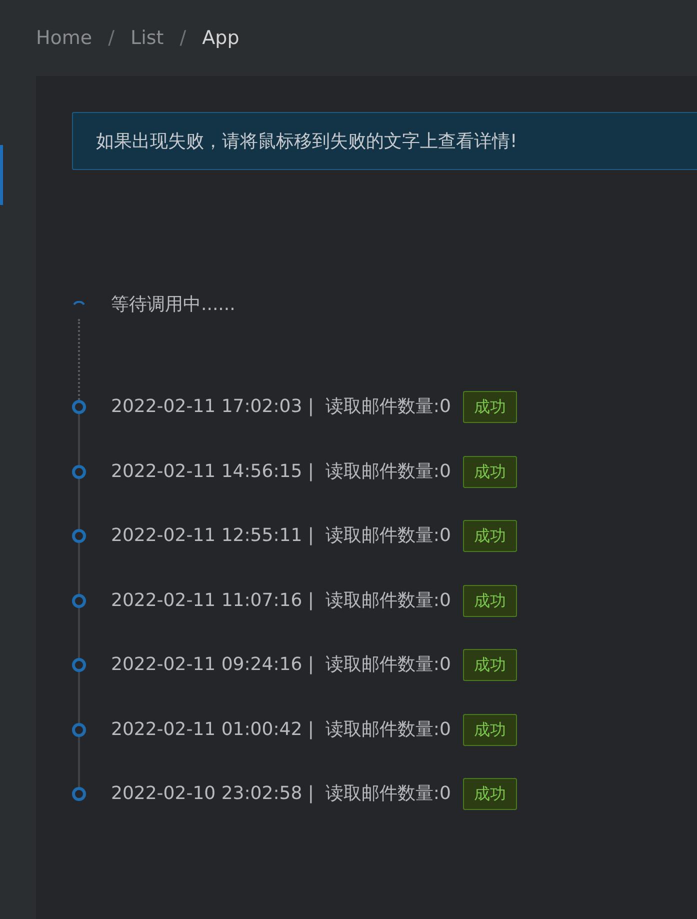 The height and width of the screenshot is (919, 697). I want to click on timeline-text: 2022-02-11 17:02:03 | 读取邮件数量:0, so click(281, 407).